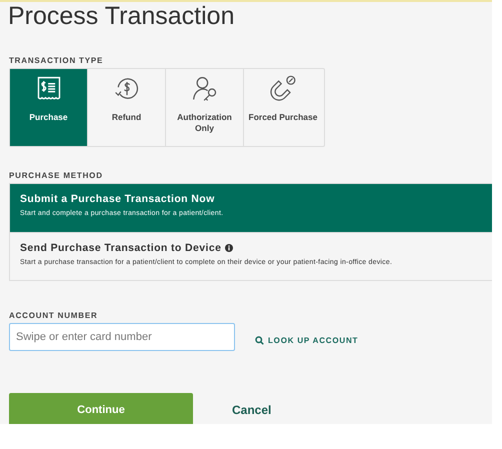 The image size is (502, 449). What do you see at coordinates (122, 337) in the screenshot?
I see `account-number-field: Swipe or enter card number` at bounding box center [122, 337].